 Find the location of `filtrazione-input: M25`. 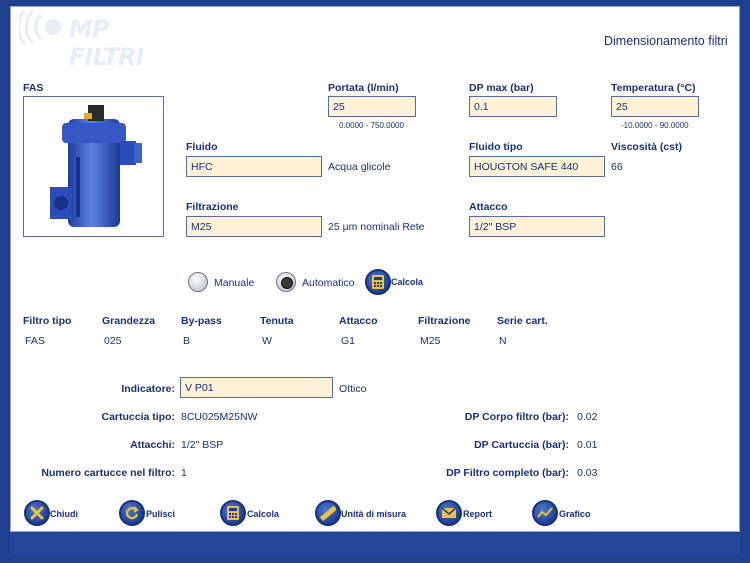

filtrazione-input: M25 is located at coordinates (254, 226).